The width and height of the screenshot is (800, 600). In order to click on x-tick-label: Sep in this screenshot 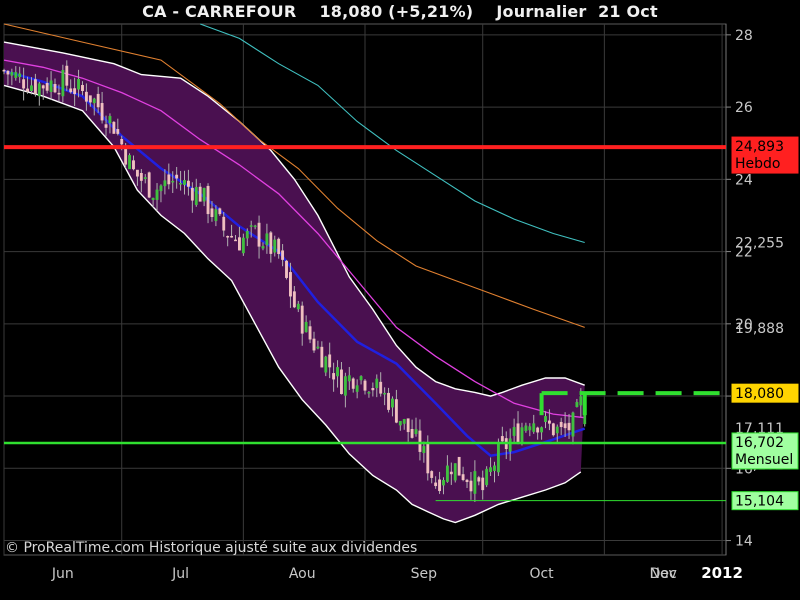, I will do `click(424, 574)`.